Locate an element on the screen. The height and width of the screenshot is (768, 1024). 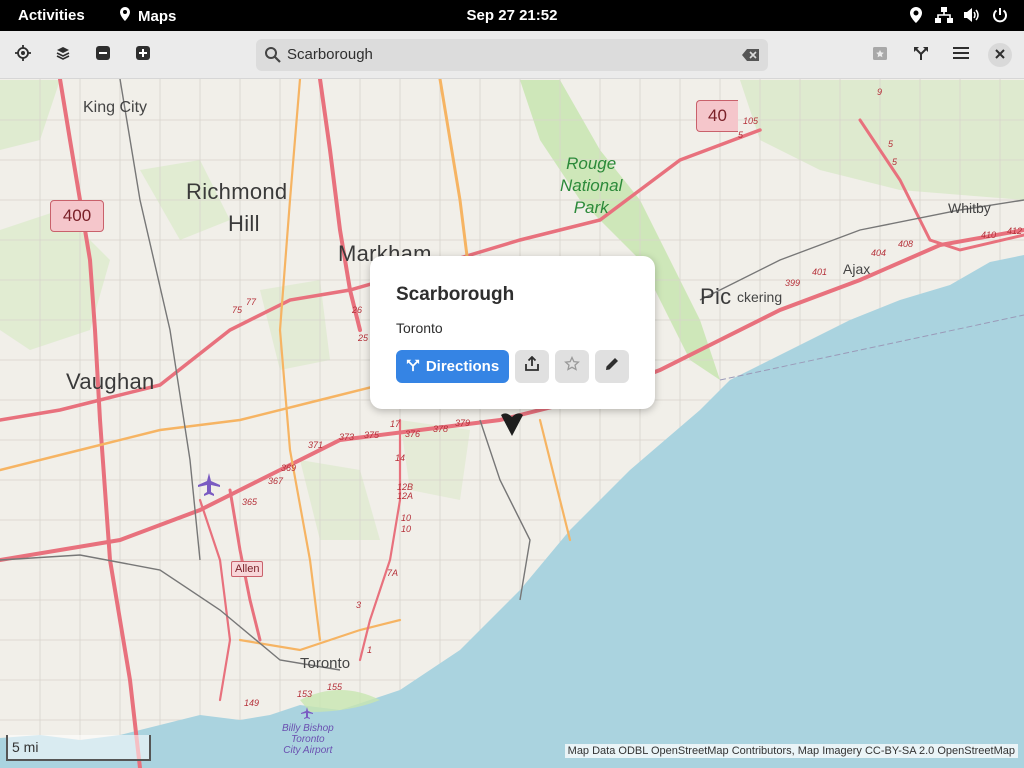
search-entry: Scarborough is located at coordinates (512, 55).